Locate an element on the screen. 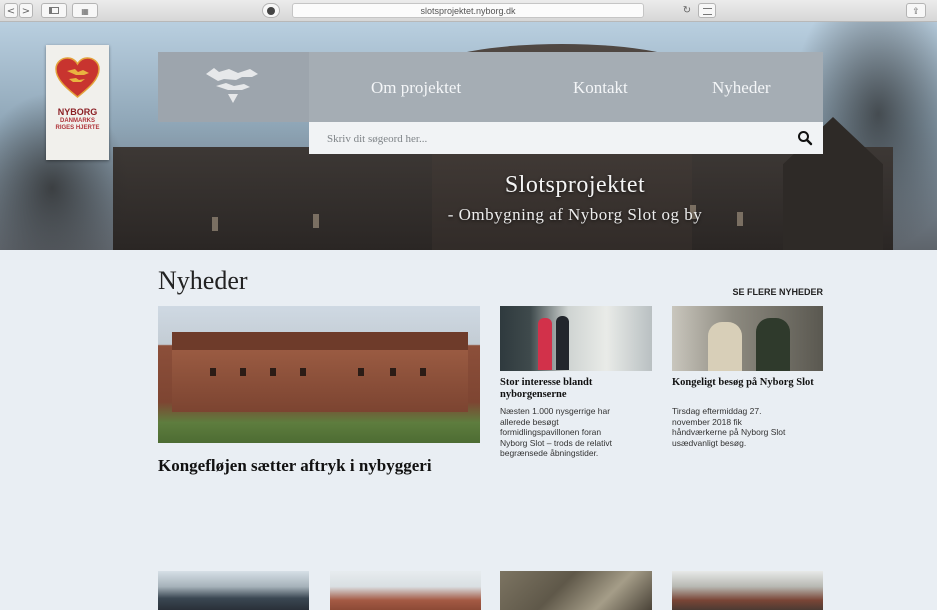 The height and width of the screenshot is (610, 937). site-icon-button is located at coordinates (271, 10).